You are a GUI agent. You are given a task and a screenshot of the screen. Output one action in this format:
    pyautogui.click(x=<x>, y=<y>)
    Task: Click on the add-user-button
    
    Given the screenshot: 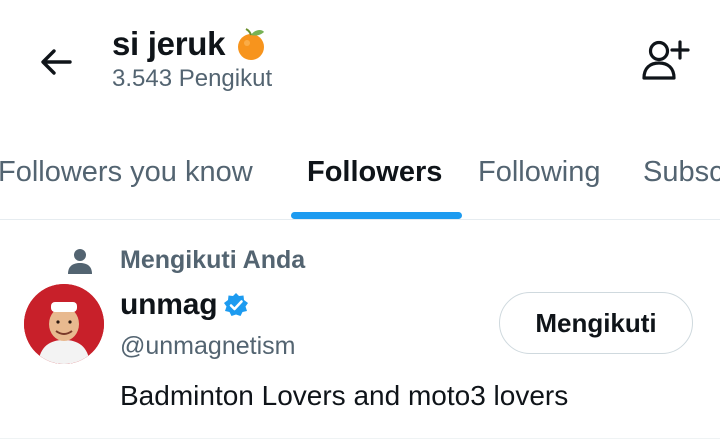 What is the action you would take?
    pyautogui.click(x=665, y=60)
    